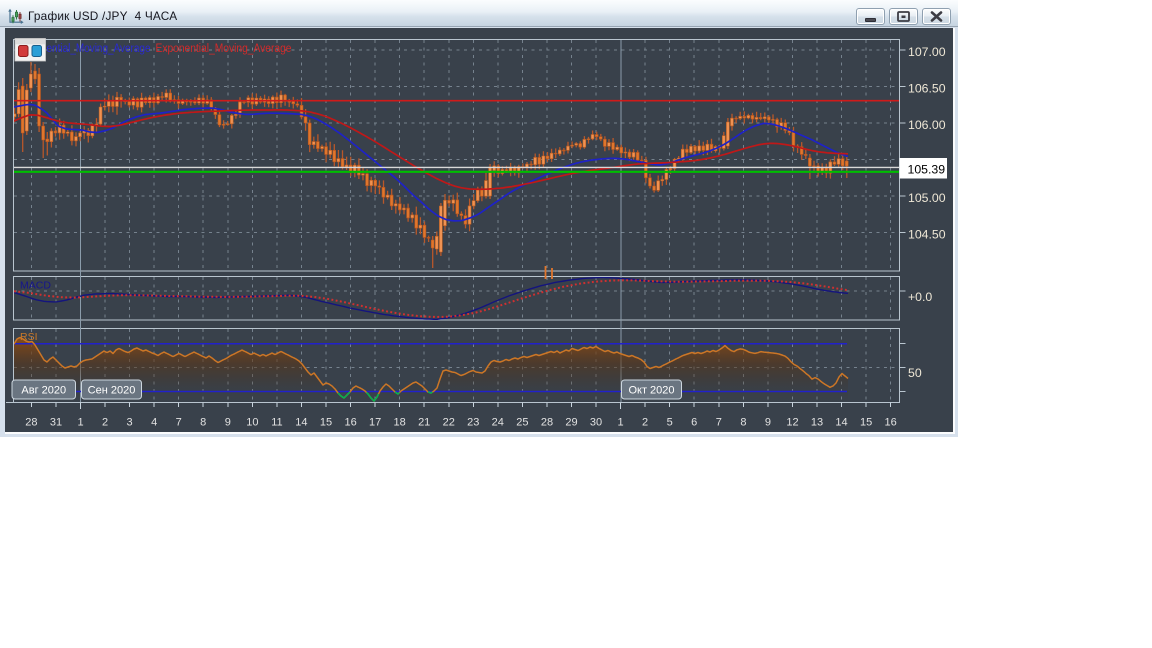  What do you see at coordinates (424, 423) in the screenshot?
I see `svg-text: 21` at bounding box center [424, 423].